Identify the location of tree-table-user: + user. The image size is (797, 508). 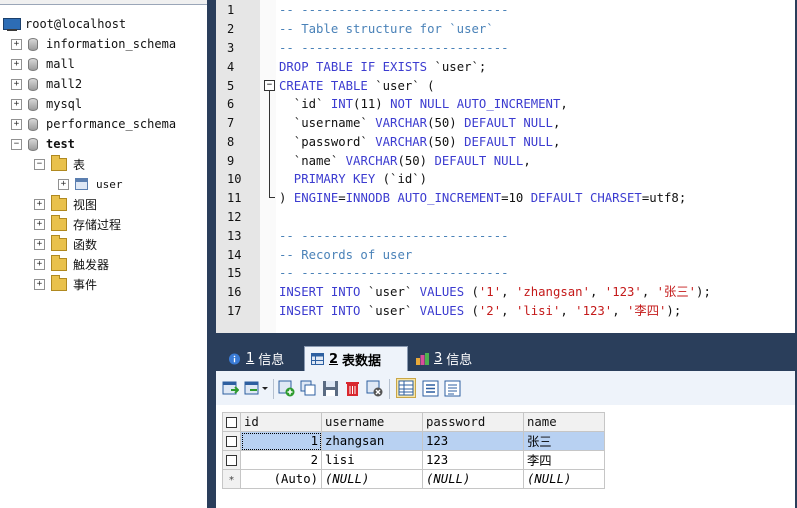
(90, 184).